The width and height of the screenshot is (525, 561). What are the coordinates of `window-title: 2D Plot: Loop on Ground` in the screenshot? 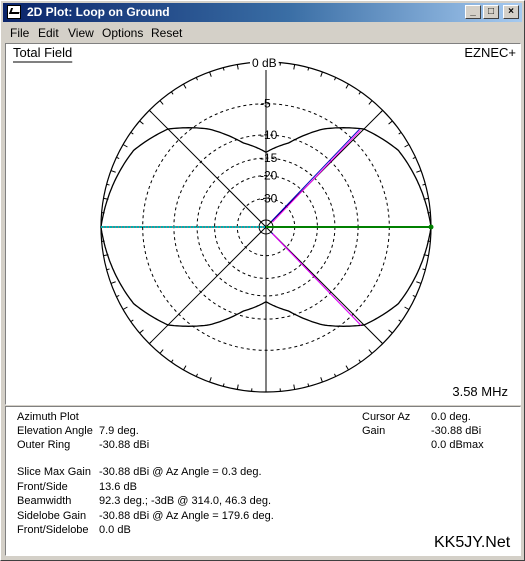 It's located at (98, 12).